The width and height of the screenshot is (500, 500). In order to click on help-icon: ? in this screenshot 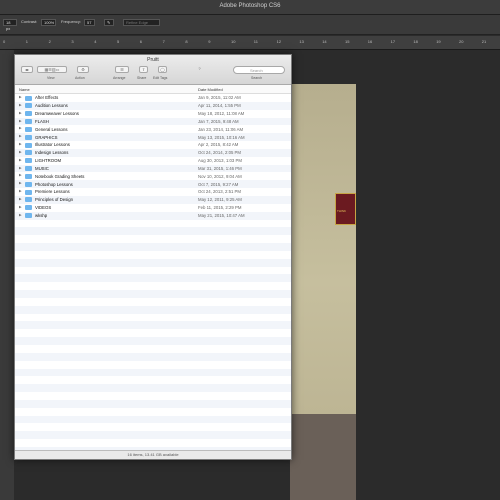, I will do `click(199, 69)`.